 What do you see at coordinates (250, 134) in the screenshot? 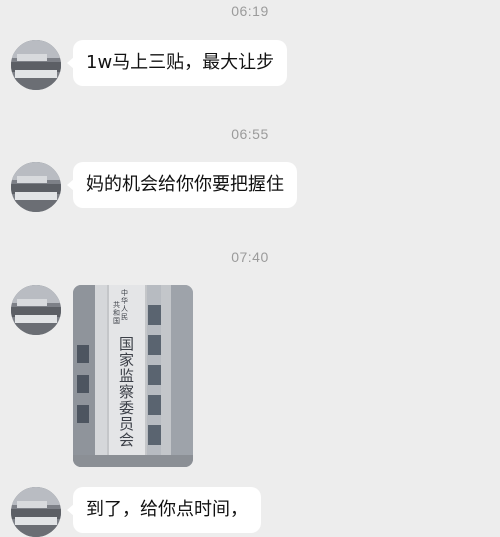
I see `timestamp: 06:55` at bounding box center [250, 134].